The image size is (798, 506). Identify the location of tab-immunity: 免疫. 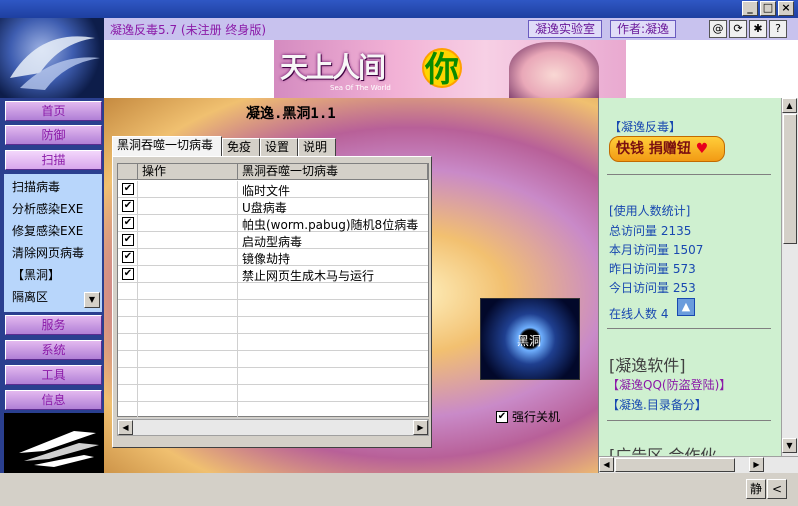
(241, 147).